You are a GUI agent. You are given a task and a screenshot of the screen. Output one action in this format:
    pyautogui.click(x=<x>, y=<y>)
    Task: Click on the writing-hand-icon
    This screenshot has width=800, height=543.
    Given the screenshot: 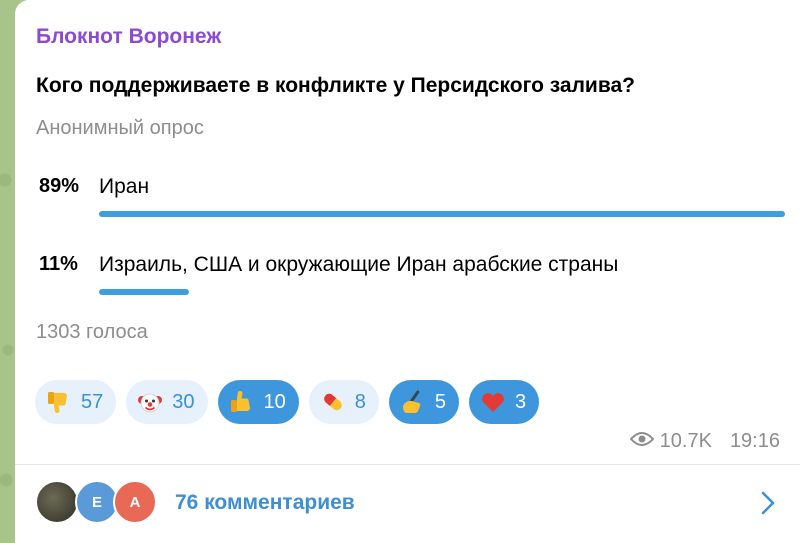 What is the action you would take?
    pyautogui.click(x=413, y=402)
    